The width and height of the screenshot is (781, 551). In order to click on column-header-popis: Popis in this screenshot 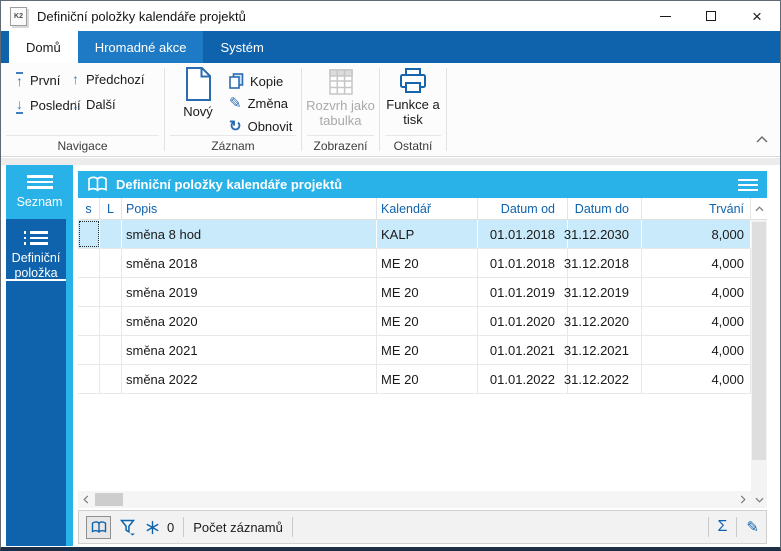, I will do `click(249, 208)`.